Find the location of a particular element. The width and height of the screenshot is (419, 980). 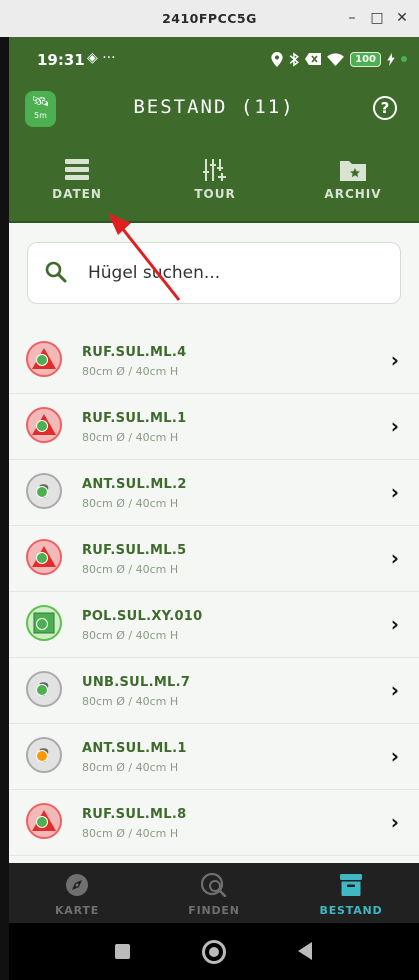

background-window-strip is located at coordinates (4, 508).